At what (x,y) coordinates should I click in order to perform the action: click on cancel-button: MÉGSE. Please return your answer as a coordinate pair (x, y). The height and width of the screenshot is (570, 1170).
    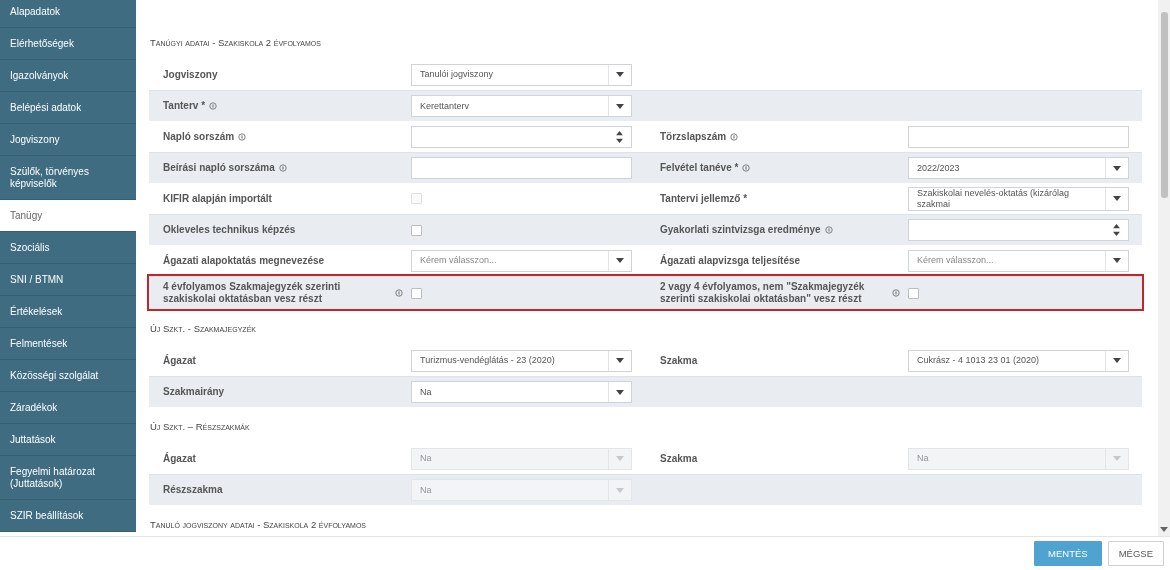
    Looking at the image, I should click on (1135, 553).